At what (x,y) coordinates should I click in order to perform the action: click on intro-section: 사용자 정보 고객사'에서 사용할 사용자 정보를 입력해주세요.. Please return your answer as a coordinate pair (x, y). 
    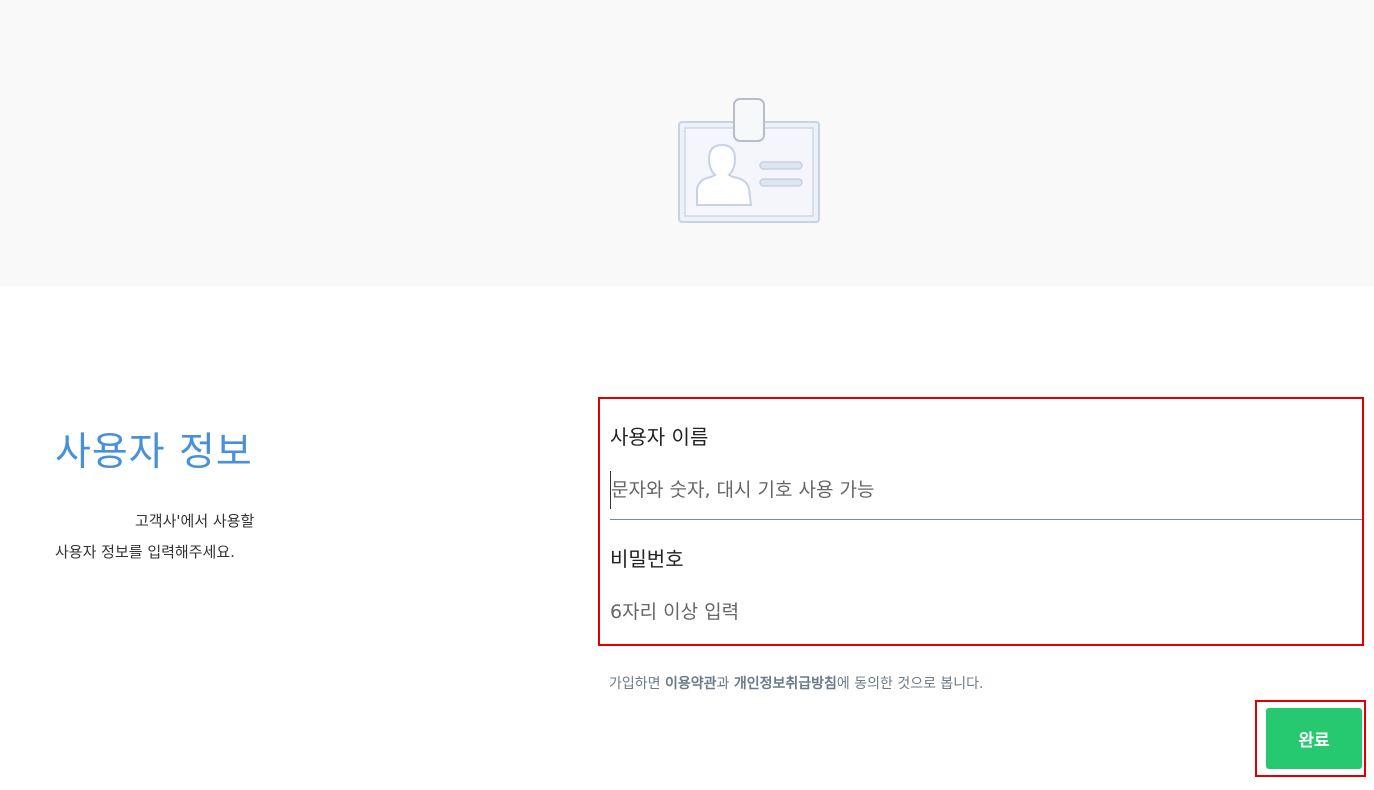
    Looking at the image, I should click on (285, 497).